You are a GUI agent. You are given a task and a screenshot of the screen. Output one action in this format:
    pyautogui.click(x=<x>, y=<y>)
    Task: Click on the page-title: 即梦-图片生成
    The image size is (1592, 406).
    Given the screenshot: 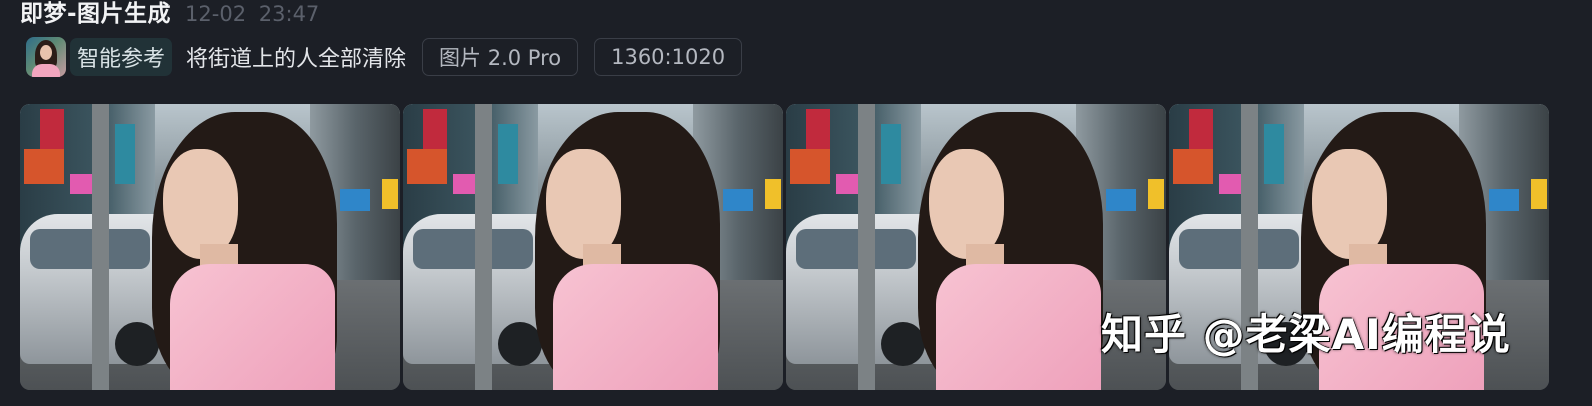 What is the action you would take?
    pyautogui.click(x=96, y=14)
    